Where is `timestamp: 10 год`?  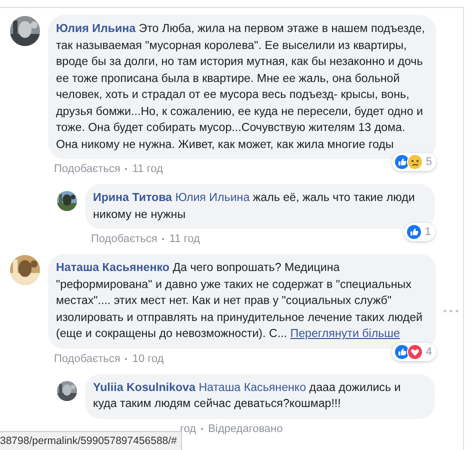 timestamp: 10 год is located at coordinates (148, 358).